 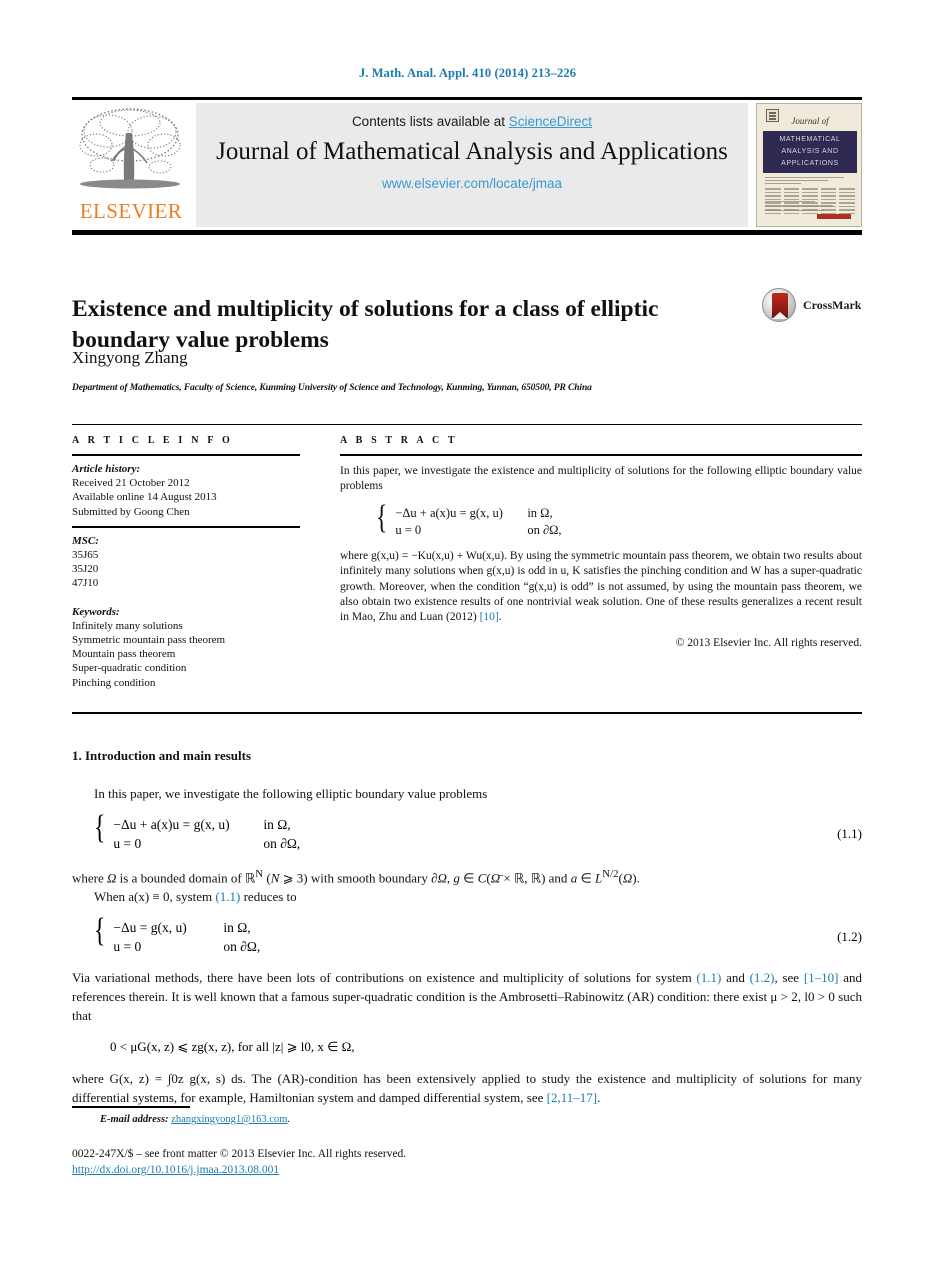 What do you see at coordinates (131, 151) in the screenshot?
I see `elsevier-tree-icon` at bounding box center [131, 151].